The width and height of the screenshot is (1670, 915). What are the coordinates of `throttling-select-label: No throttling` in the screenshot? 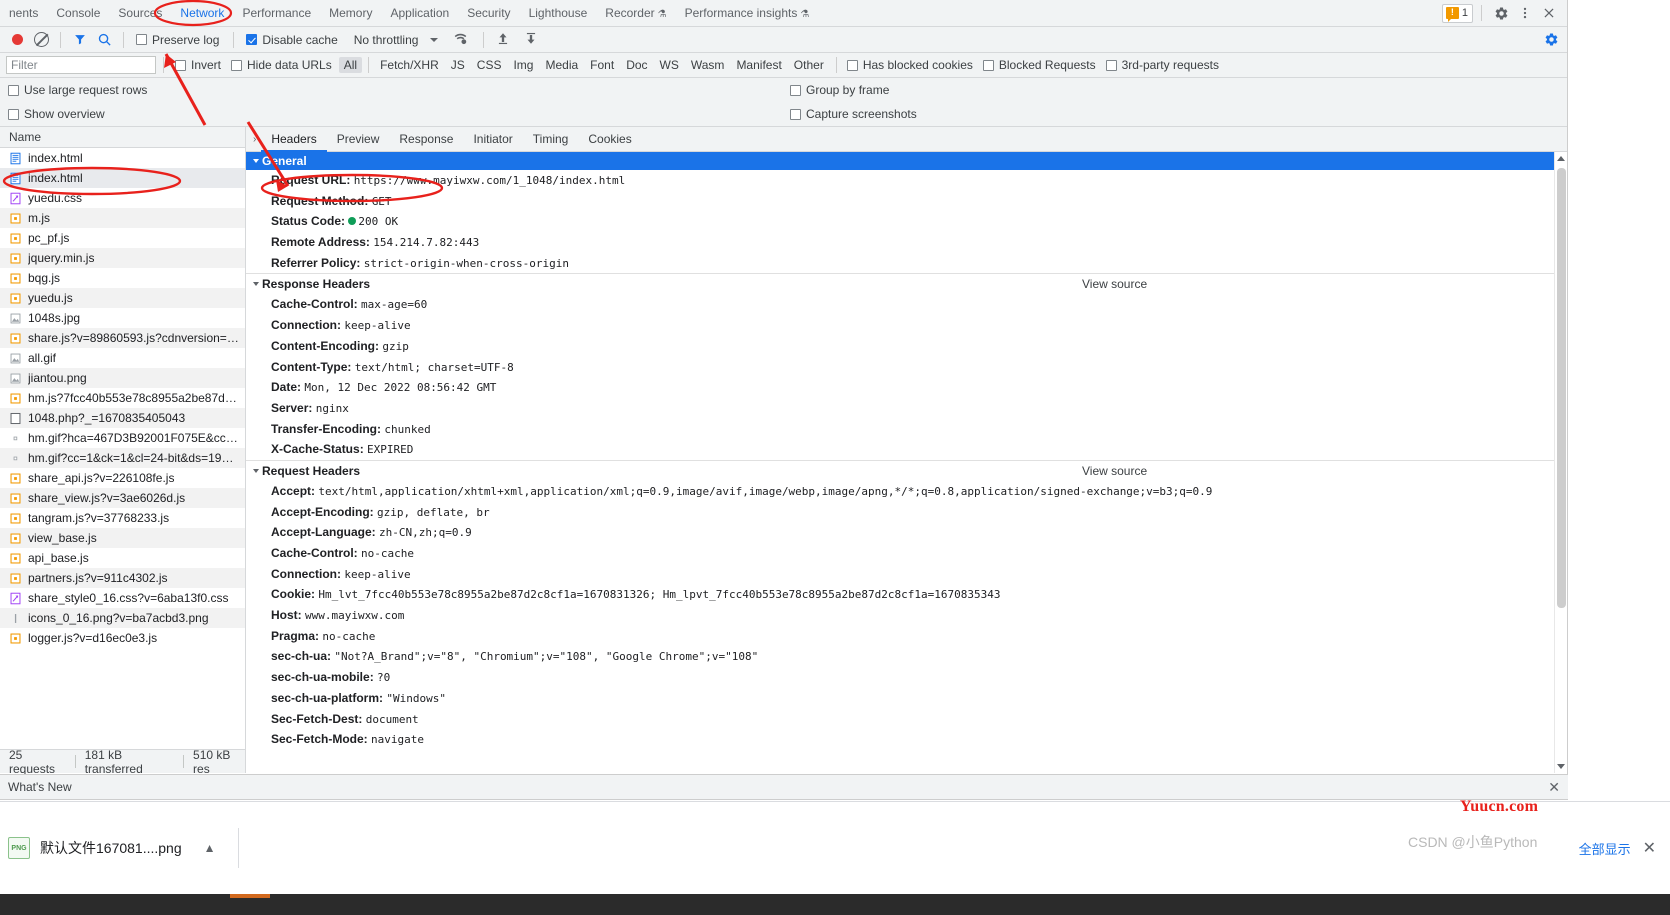 It's located at (386, 40).